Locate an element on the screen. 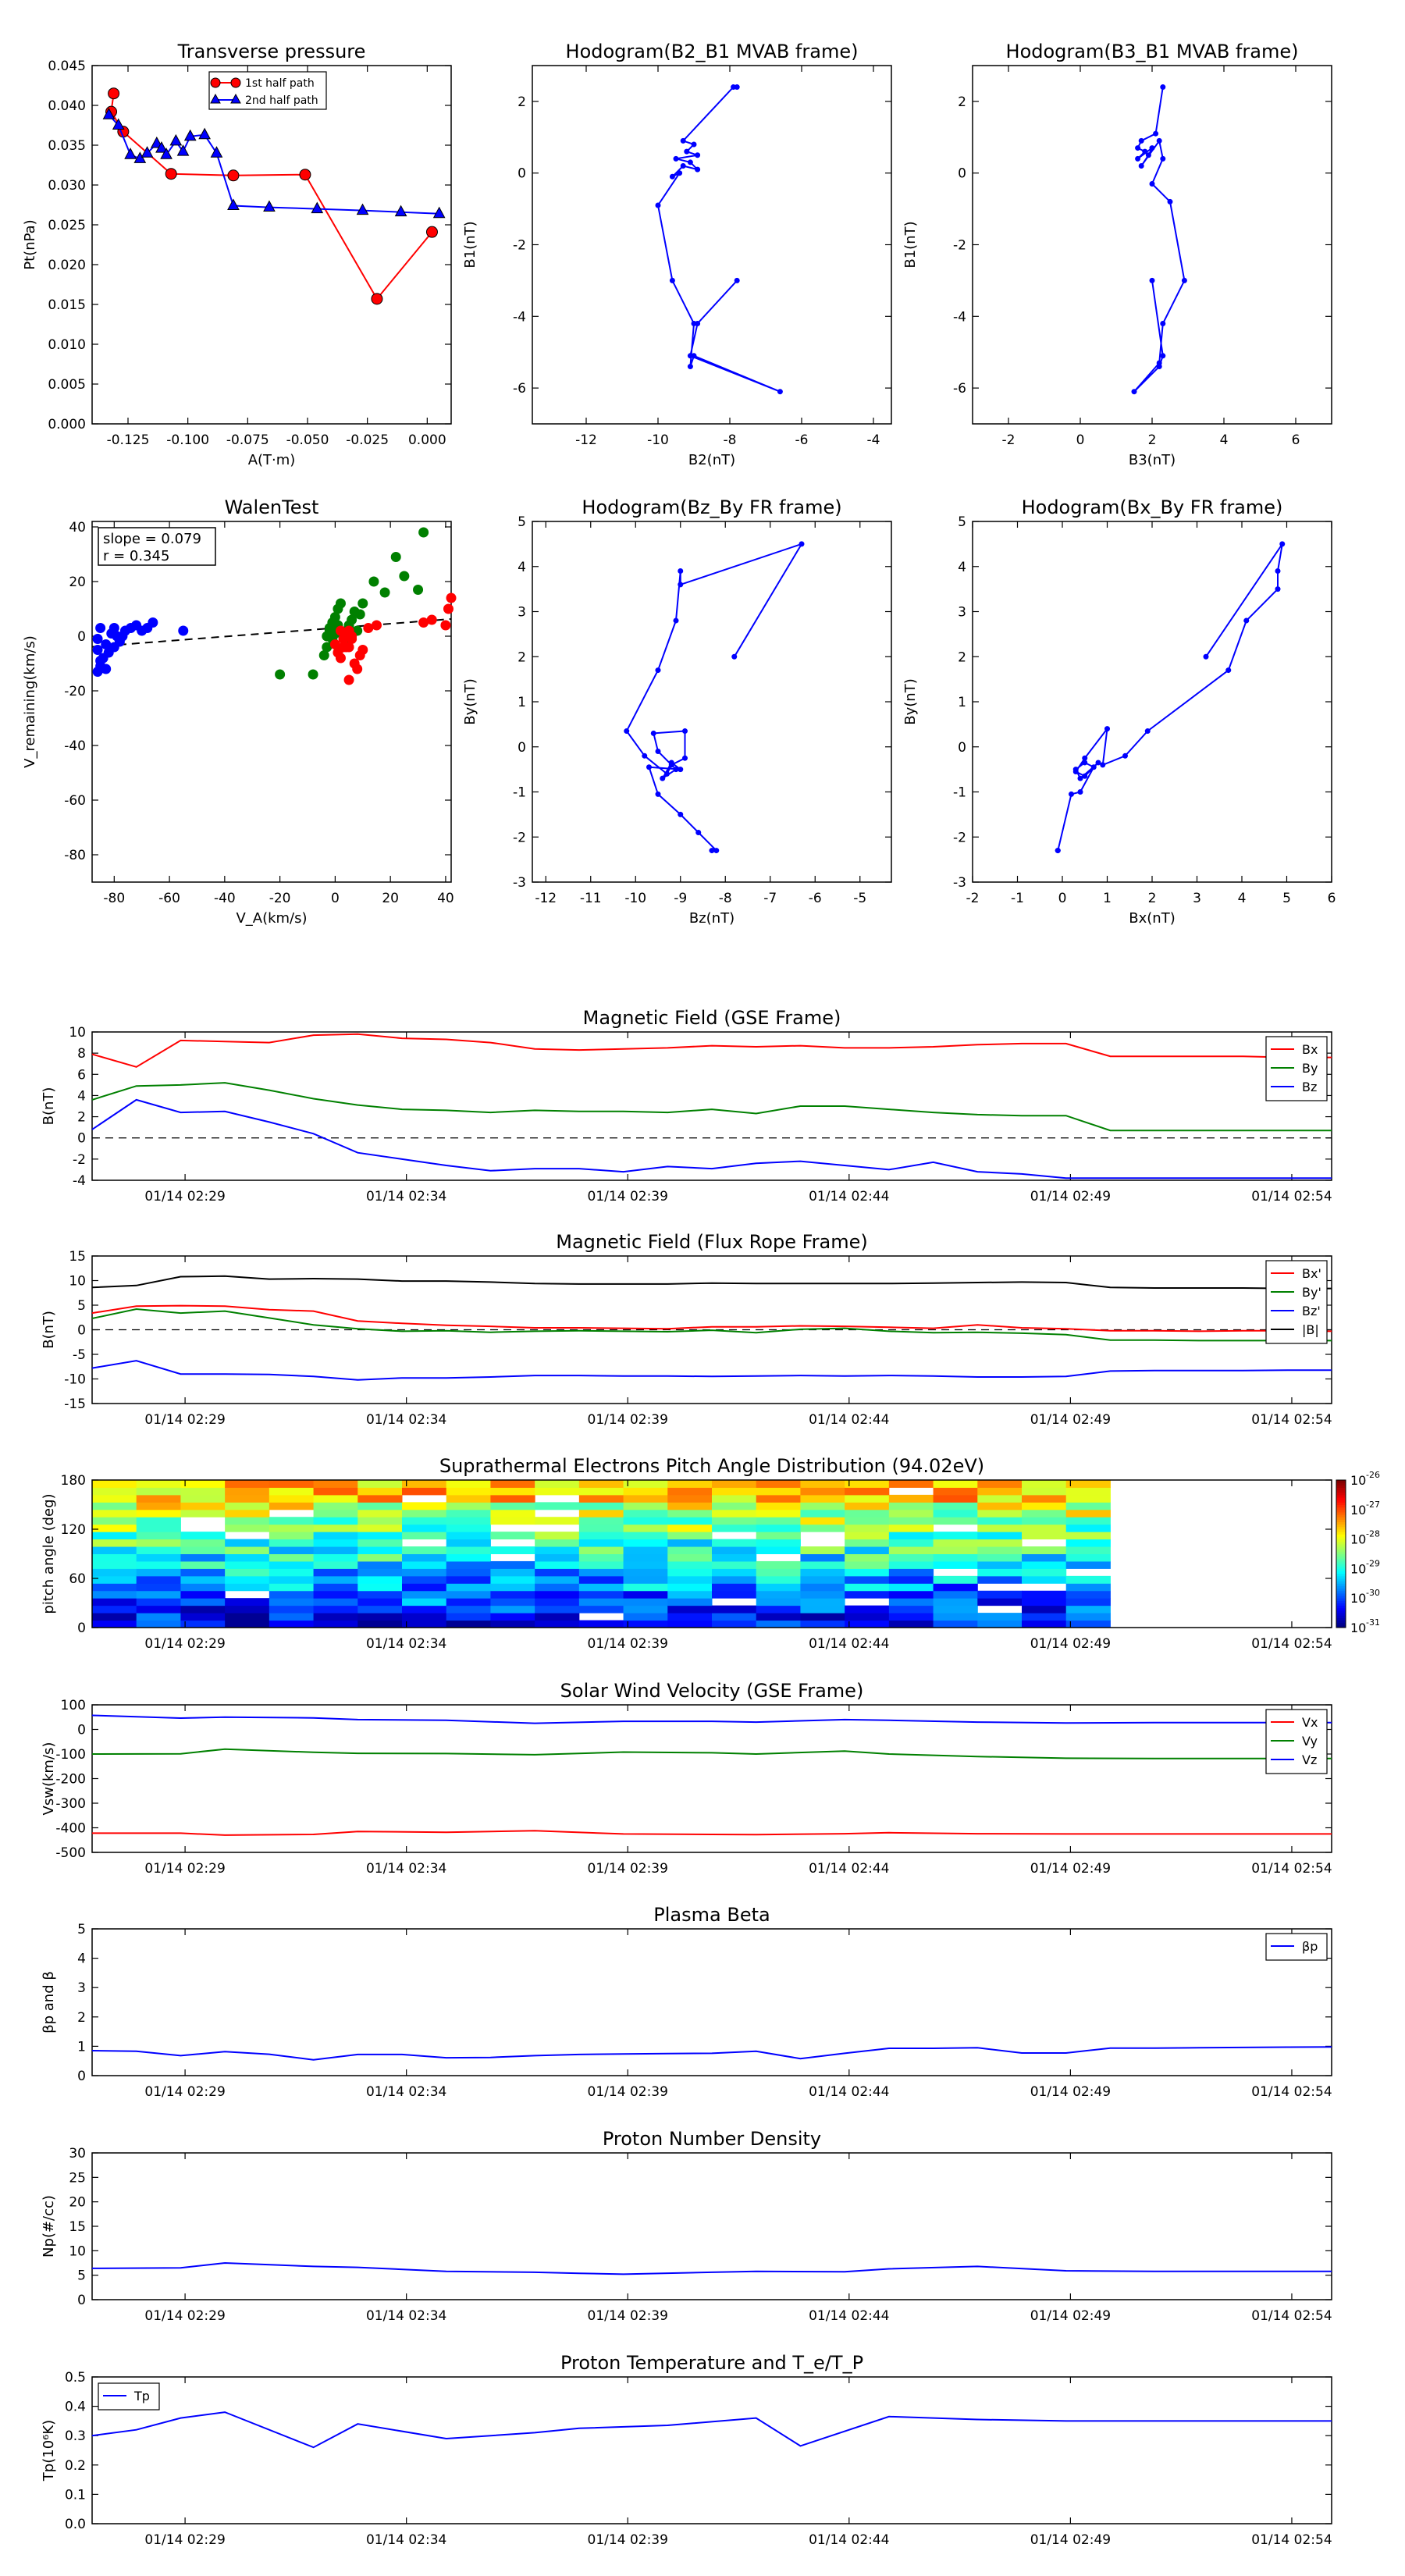 This screenshot has width=1405, height=2576. x-tick-label: 6 is located at coordinates (1296, 440).